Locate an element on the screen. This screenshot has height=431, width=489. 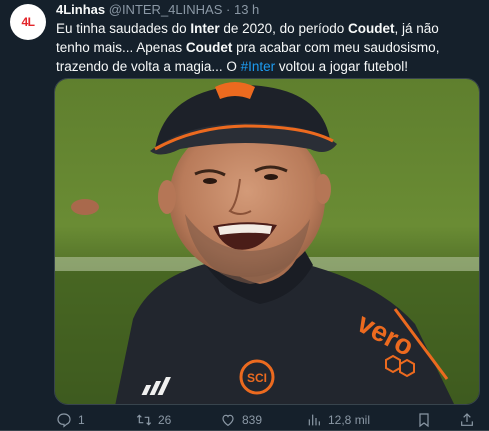
like-button: 839 is located at coordinates (241, 420).